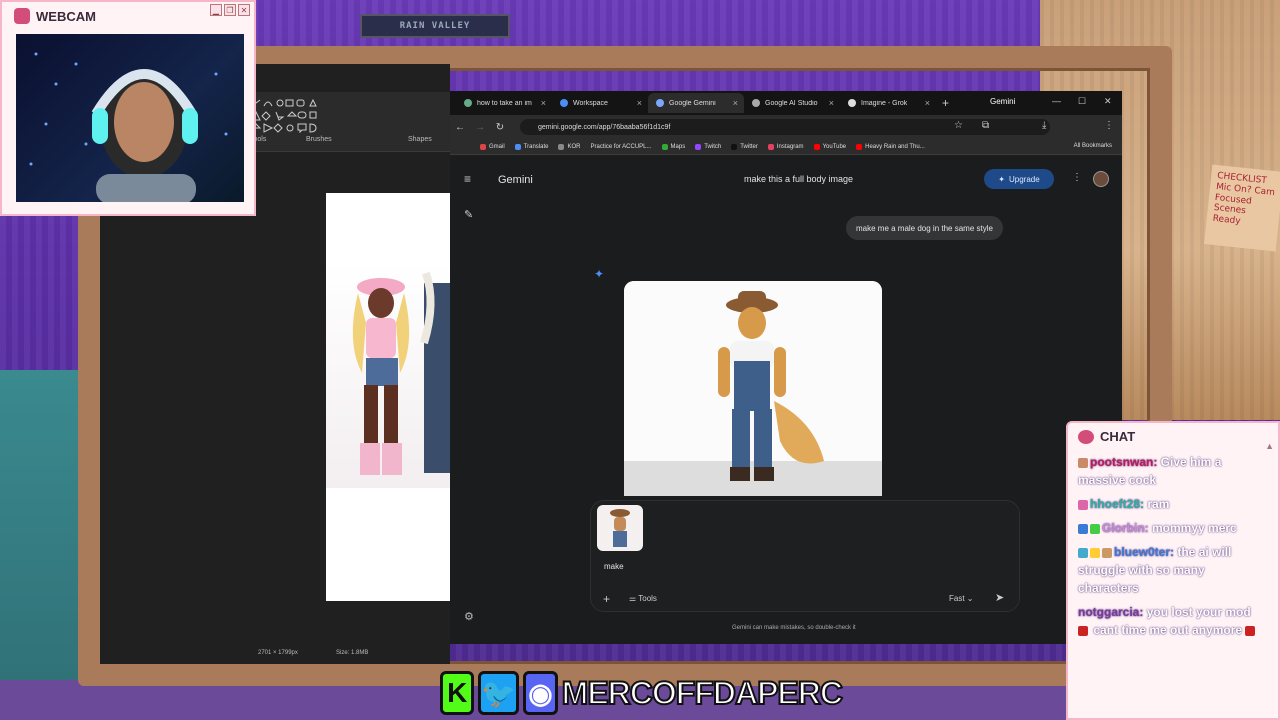 This screenshot has width=1280, height=720. What do you see at coordinates (319, 139) in the screenshot?
I see `brushes-label: Brushes` at bounding box center [319, 139].